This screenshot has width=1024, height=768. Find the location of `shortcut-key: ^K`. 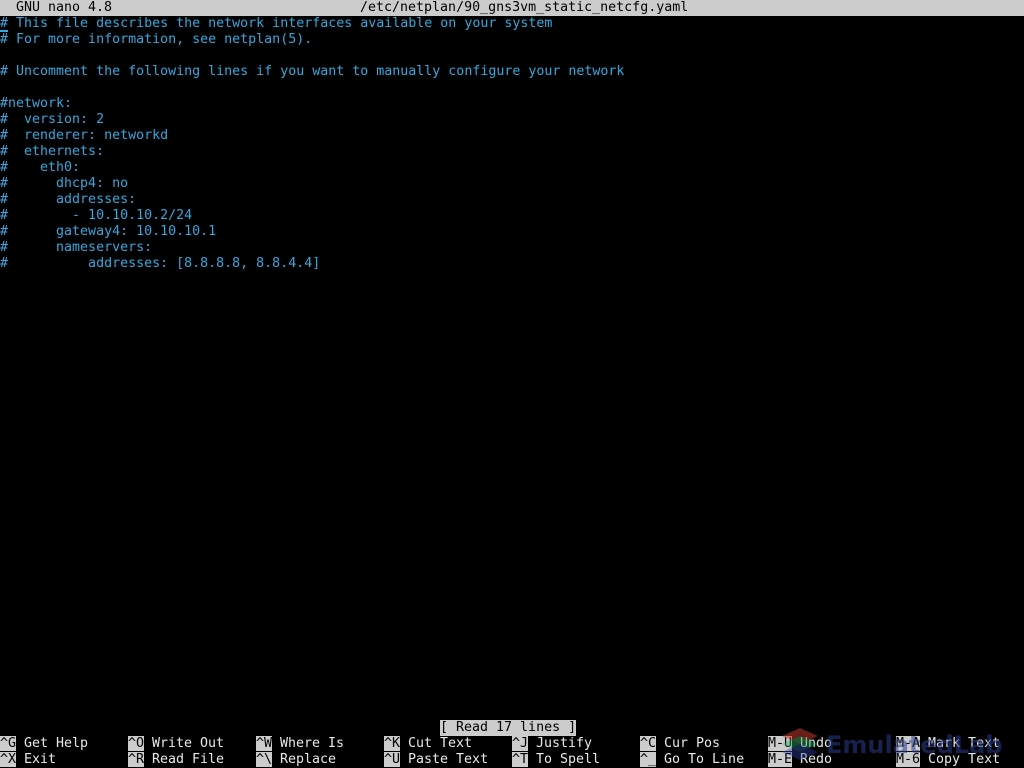

shortcut-key: ^K is located at coordinates (392, 743).